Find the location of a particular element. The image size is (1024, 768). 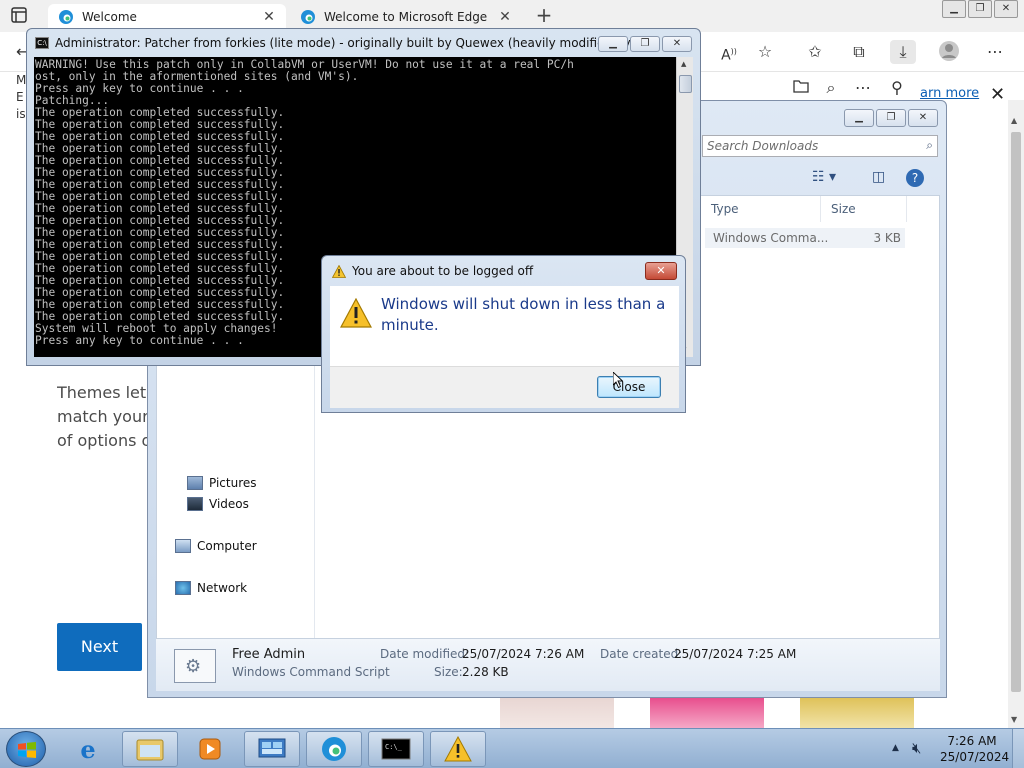

folder-icon is located at coordinates (801, 88).